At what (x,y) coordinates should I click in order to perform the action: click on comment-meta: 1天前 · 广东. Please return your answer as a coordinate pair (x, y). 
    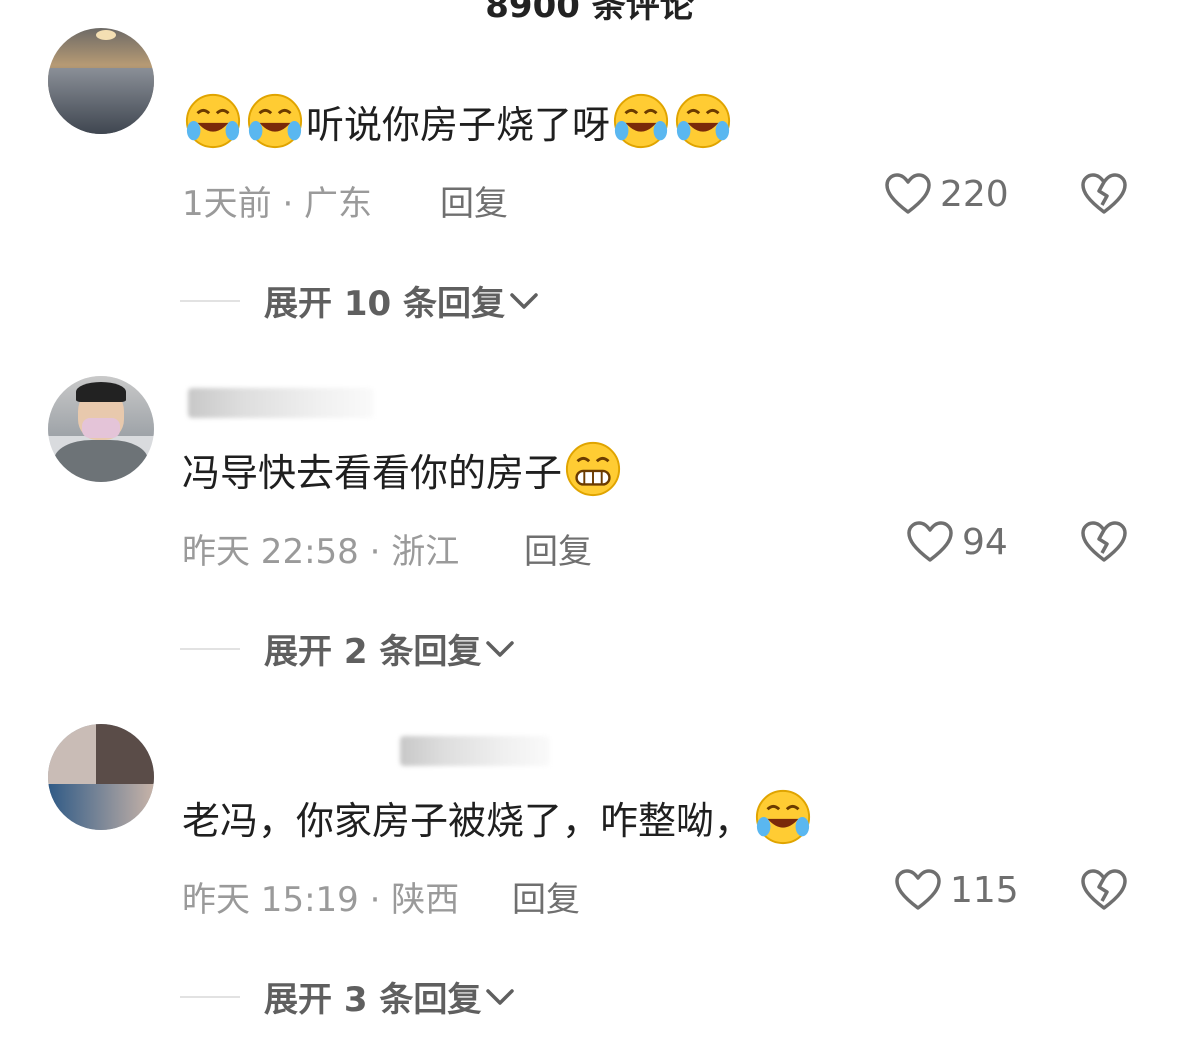
    Looking at the image, I should click on (277, 204).